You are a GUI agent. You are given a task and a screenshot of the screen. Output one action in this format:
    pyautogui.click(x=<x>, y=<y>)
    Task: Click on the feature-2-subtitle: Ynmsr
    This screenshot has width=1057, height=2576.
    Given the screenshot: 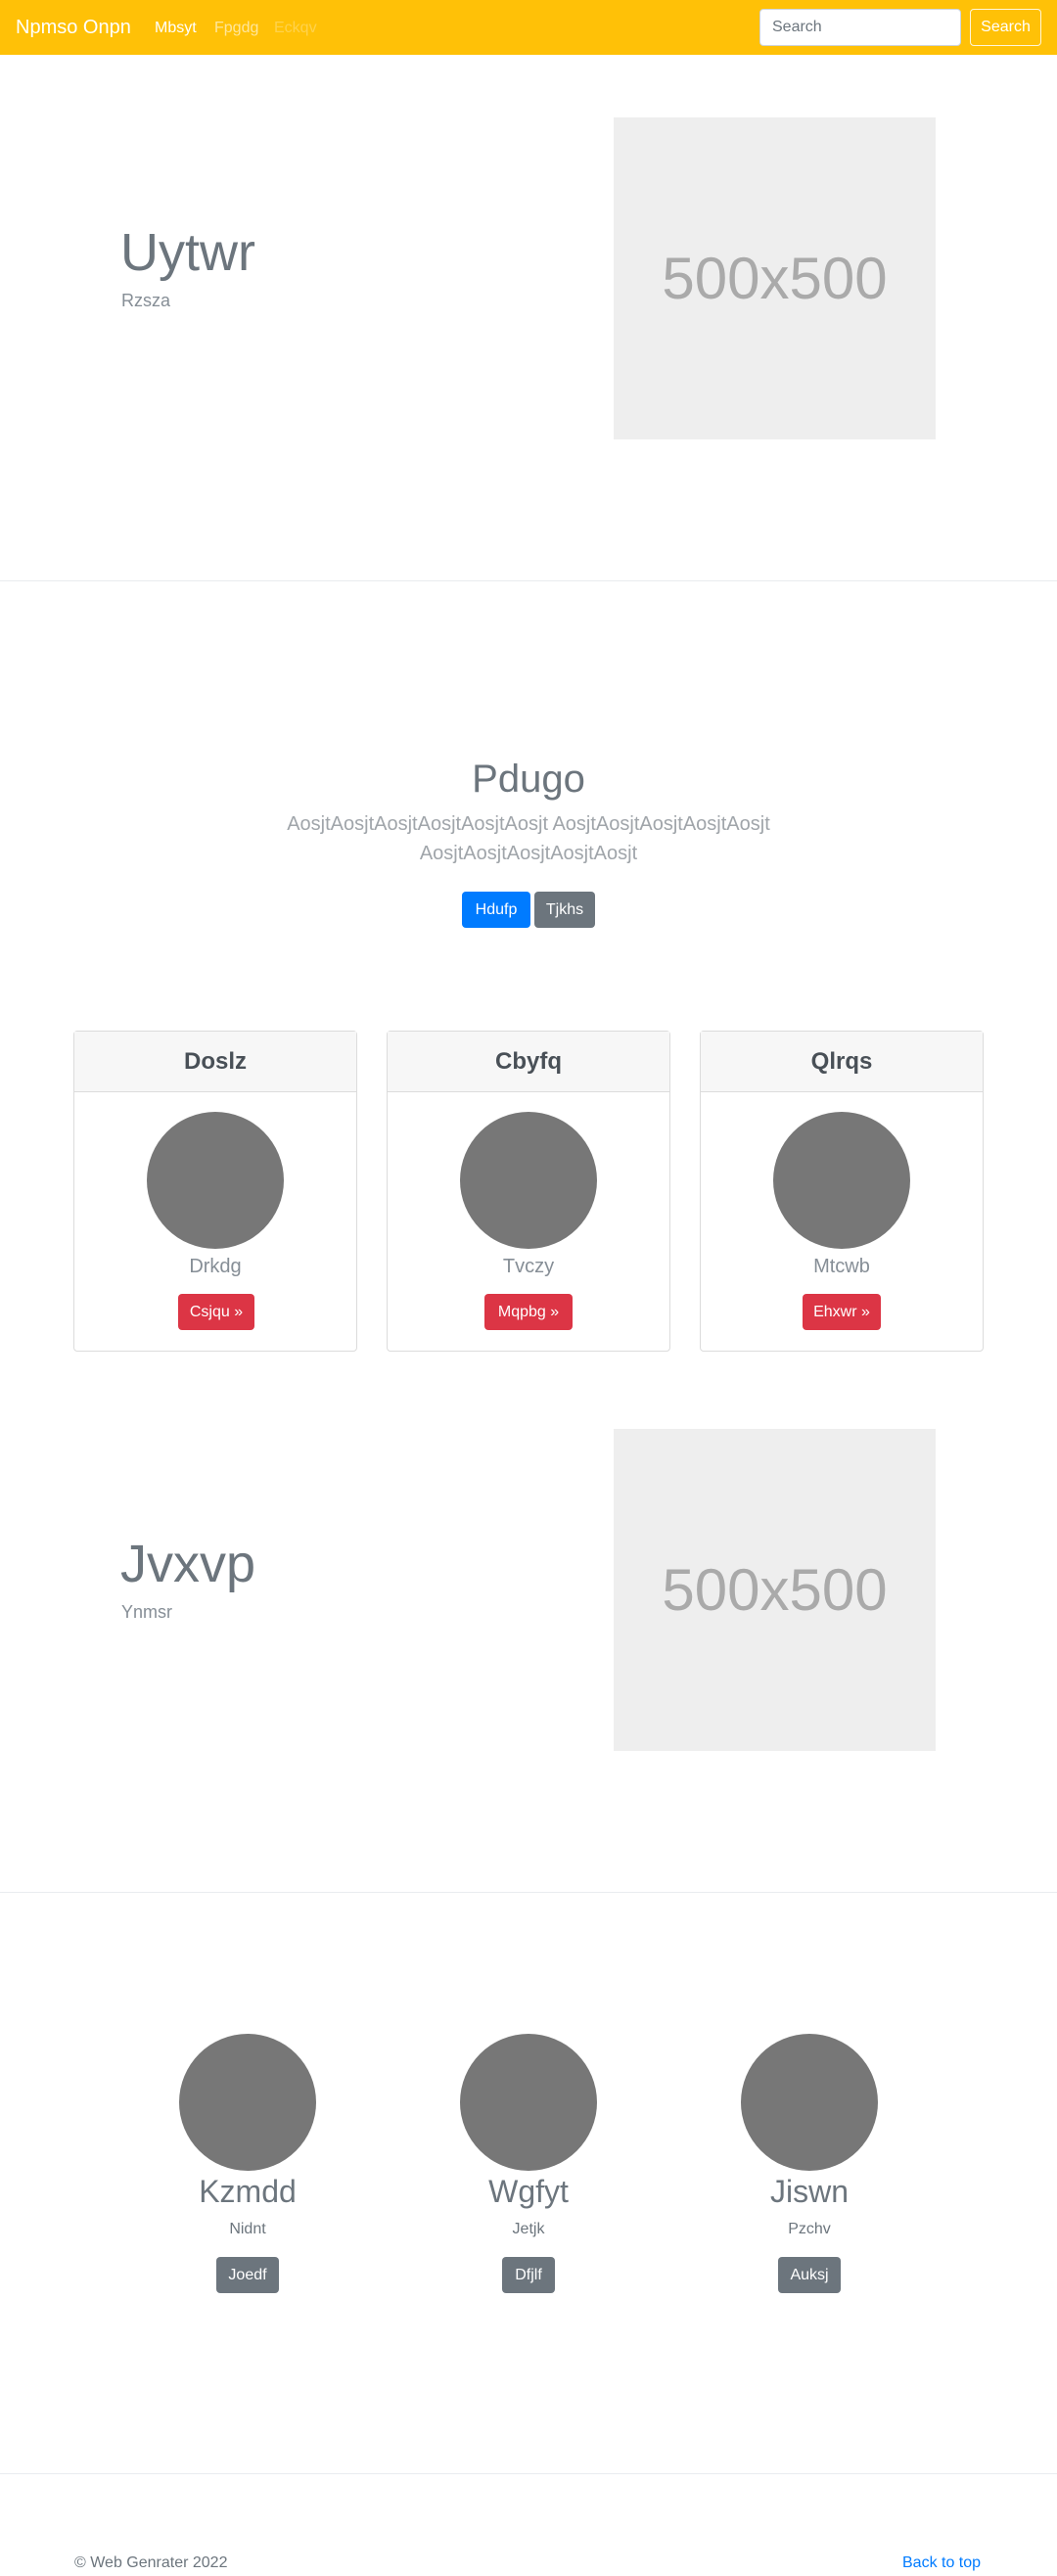 What is the action you would take?
    pyautogui.click(x=147, y=1612)
    